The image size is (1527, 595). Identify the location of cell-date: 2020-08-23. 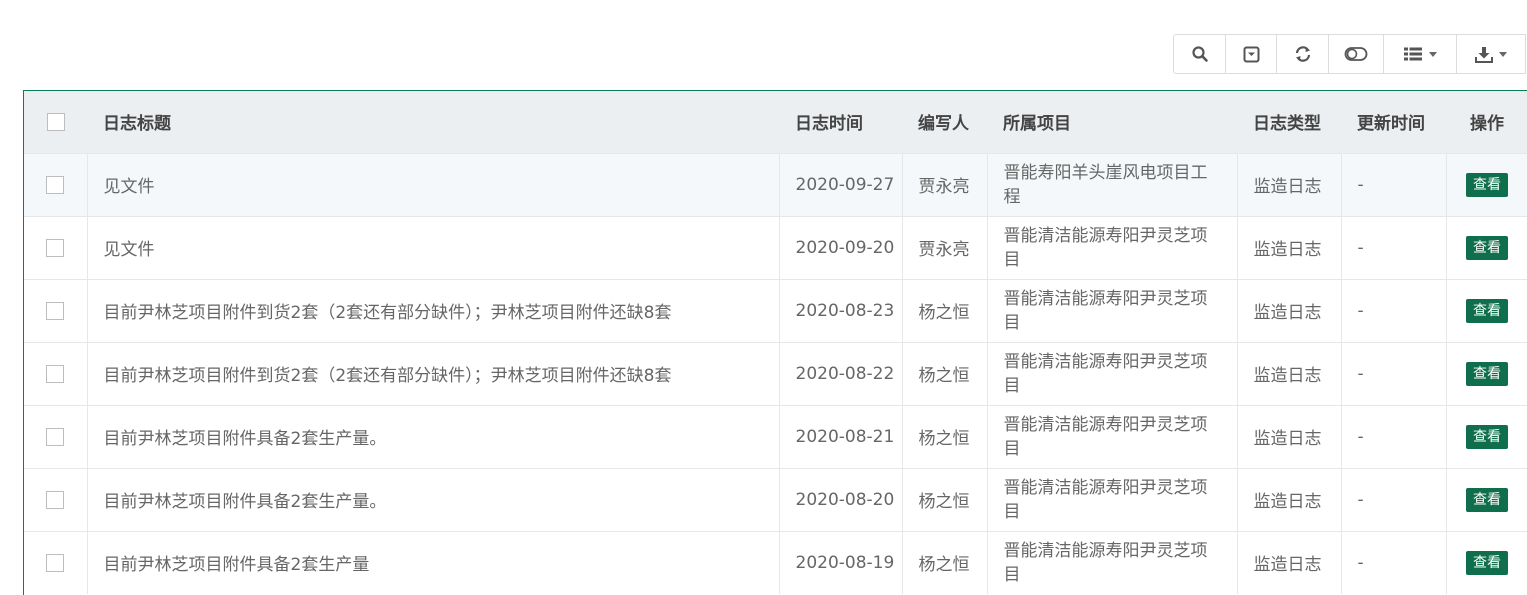
(841, 310).